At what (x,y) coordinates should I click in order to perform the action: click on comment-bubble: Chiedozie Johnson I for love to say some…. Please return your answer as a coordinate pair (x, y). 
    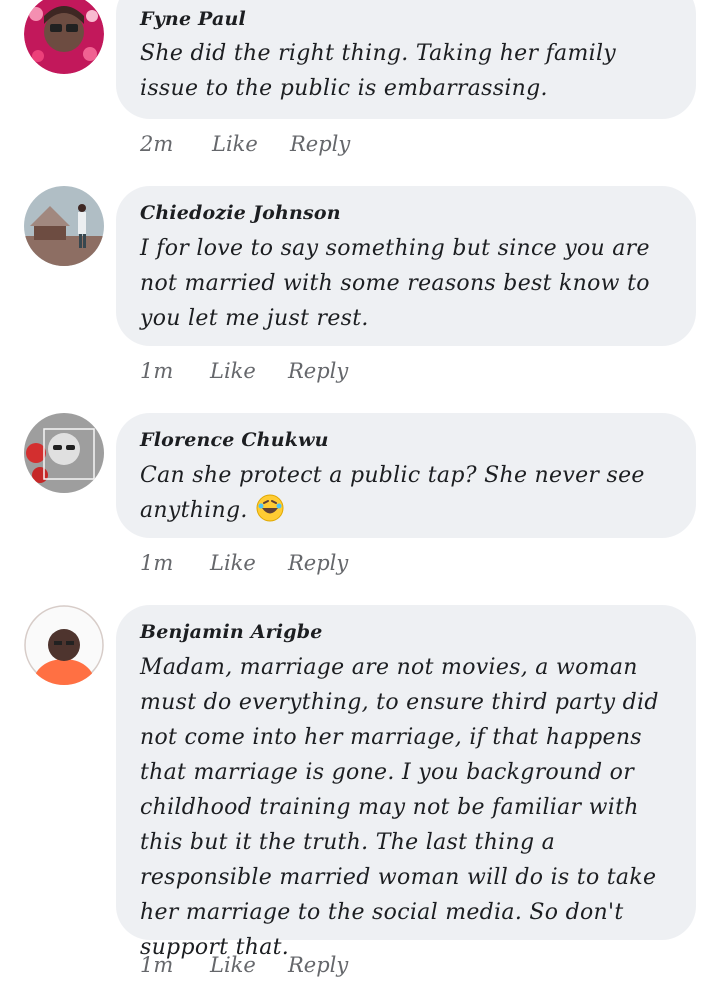
    Looking at the image, I should click on (406, 266).